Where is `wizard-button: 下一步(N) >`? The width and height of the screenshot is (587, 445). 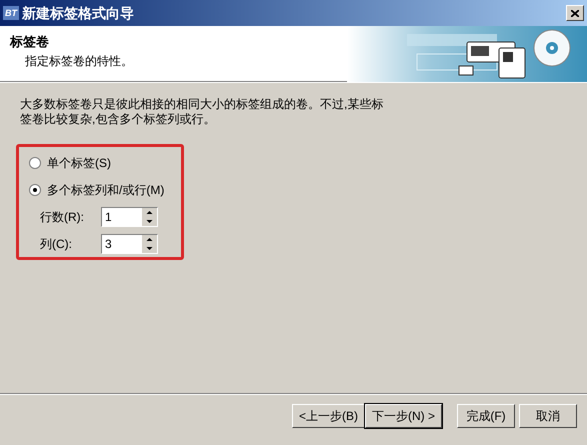 wizard-button: 下一步(N) > is located at coordinates (403, 416).